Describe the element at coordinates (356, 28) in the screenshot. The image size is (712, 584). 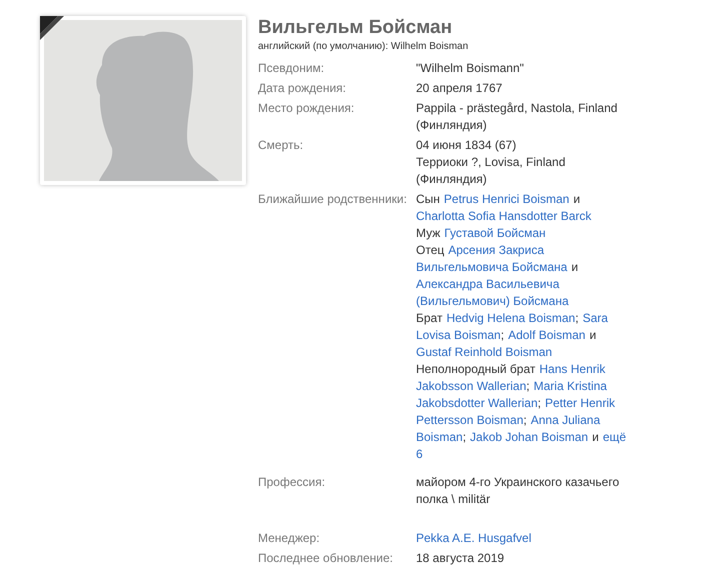
I see `person-name: Вильгельм Бойсман` at that location.